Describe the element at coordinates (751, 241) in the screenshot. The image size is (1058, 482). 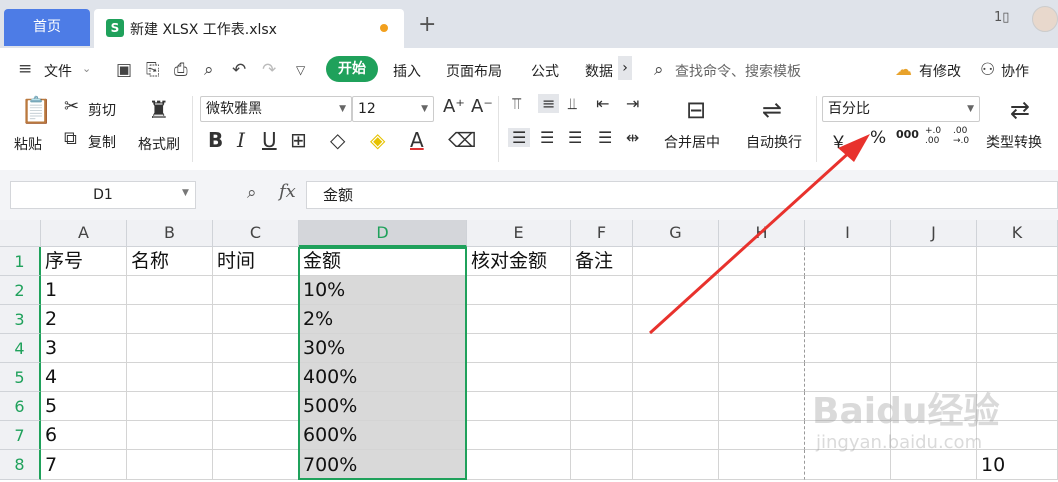
I see `arrow-shaft` at that location.